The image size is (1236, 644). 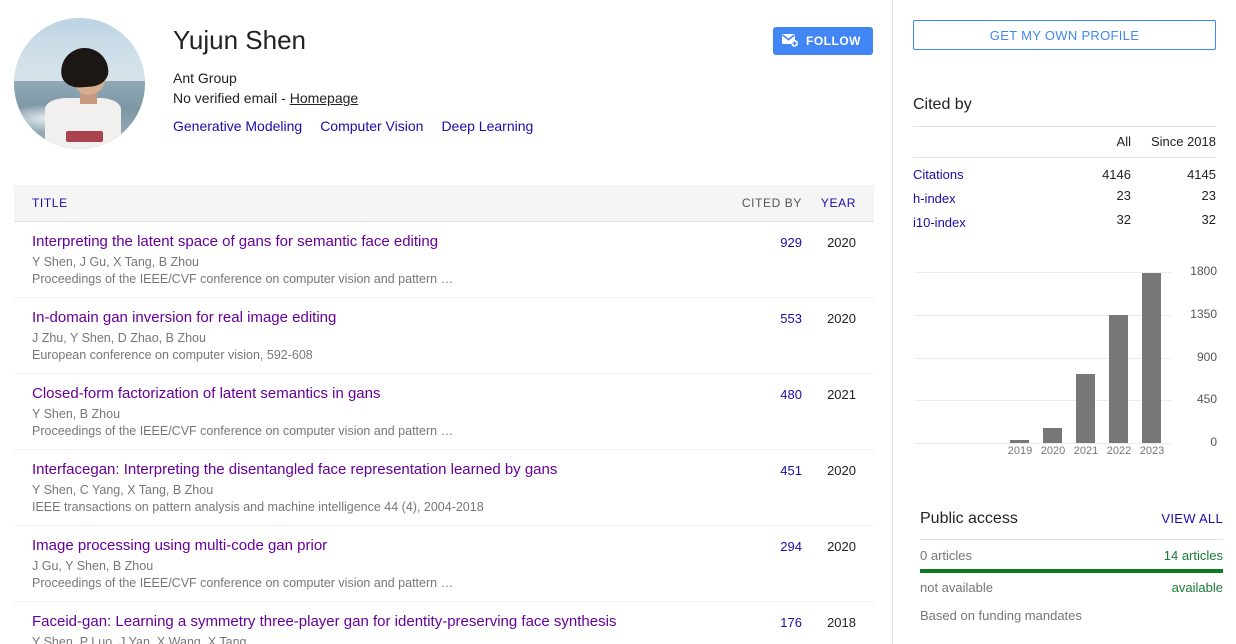 What do you see at coordinates (977, 195) in the screenshot?
I see `stat-label-h-index: h-index` at bounding box center [977, 195].